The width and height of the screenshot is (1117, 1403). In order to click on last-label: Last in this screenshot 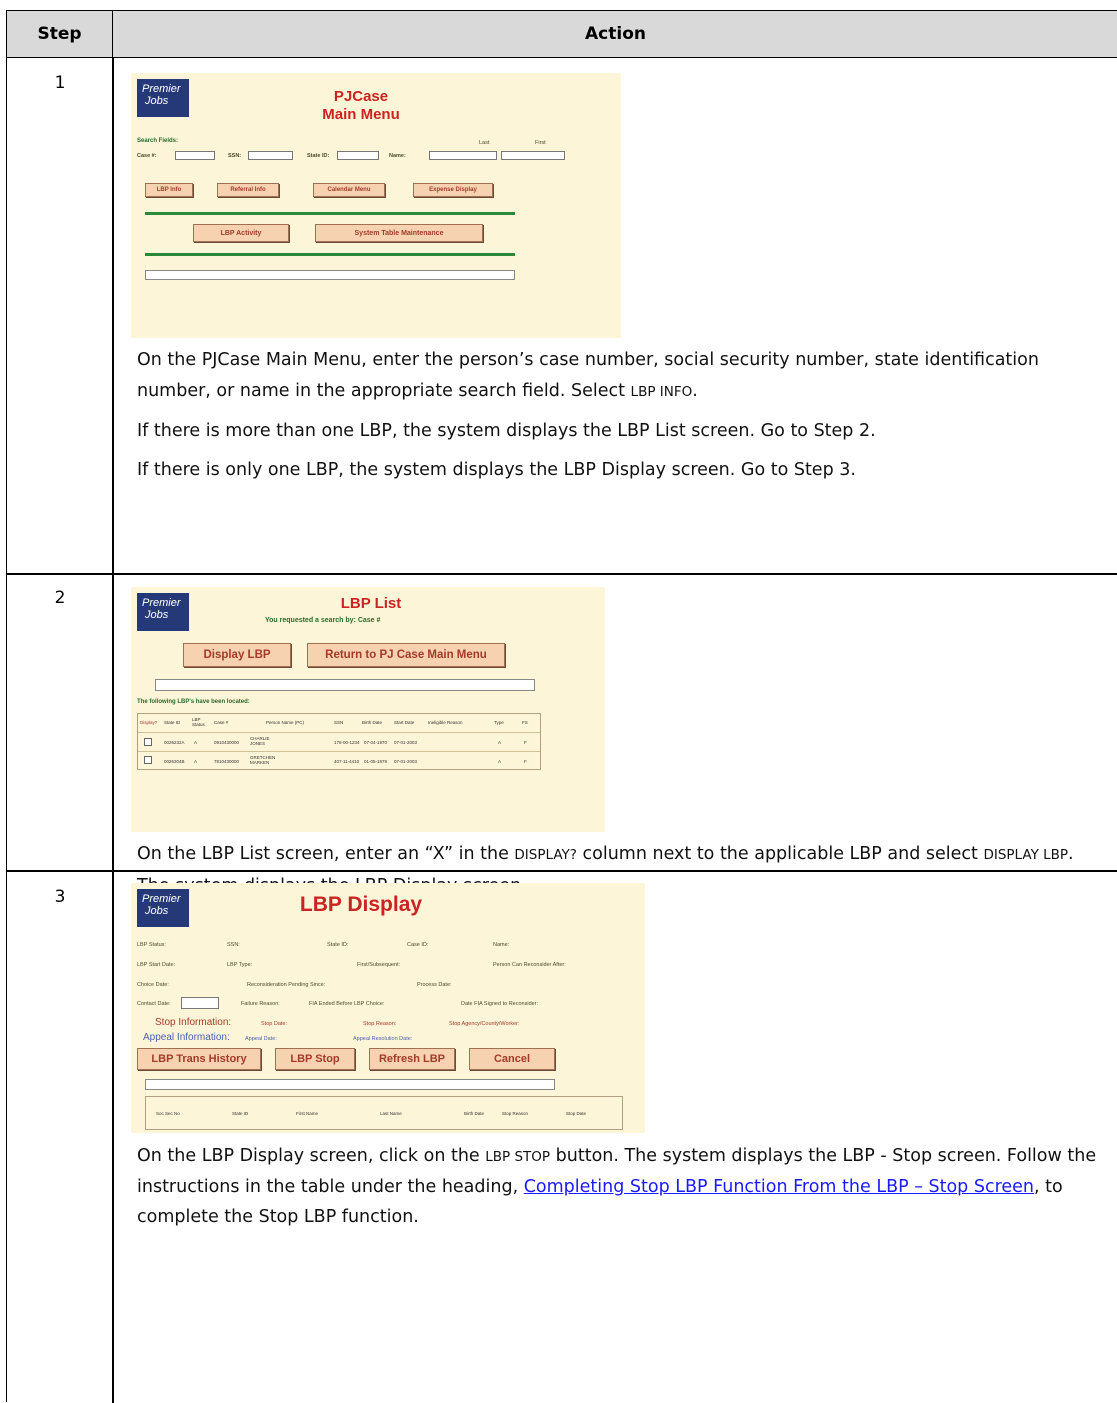, I will do `click(484, 143)`.